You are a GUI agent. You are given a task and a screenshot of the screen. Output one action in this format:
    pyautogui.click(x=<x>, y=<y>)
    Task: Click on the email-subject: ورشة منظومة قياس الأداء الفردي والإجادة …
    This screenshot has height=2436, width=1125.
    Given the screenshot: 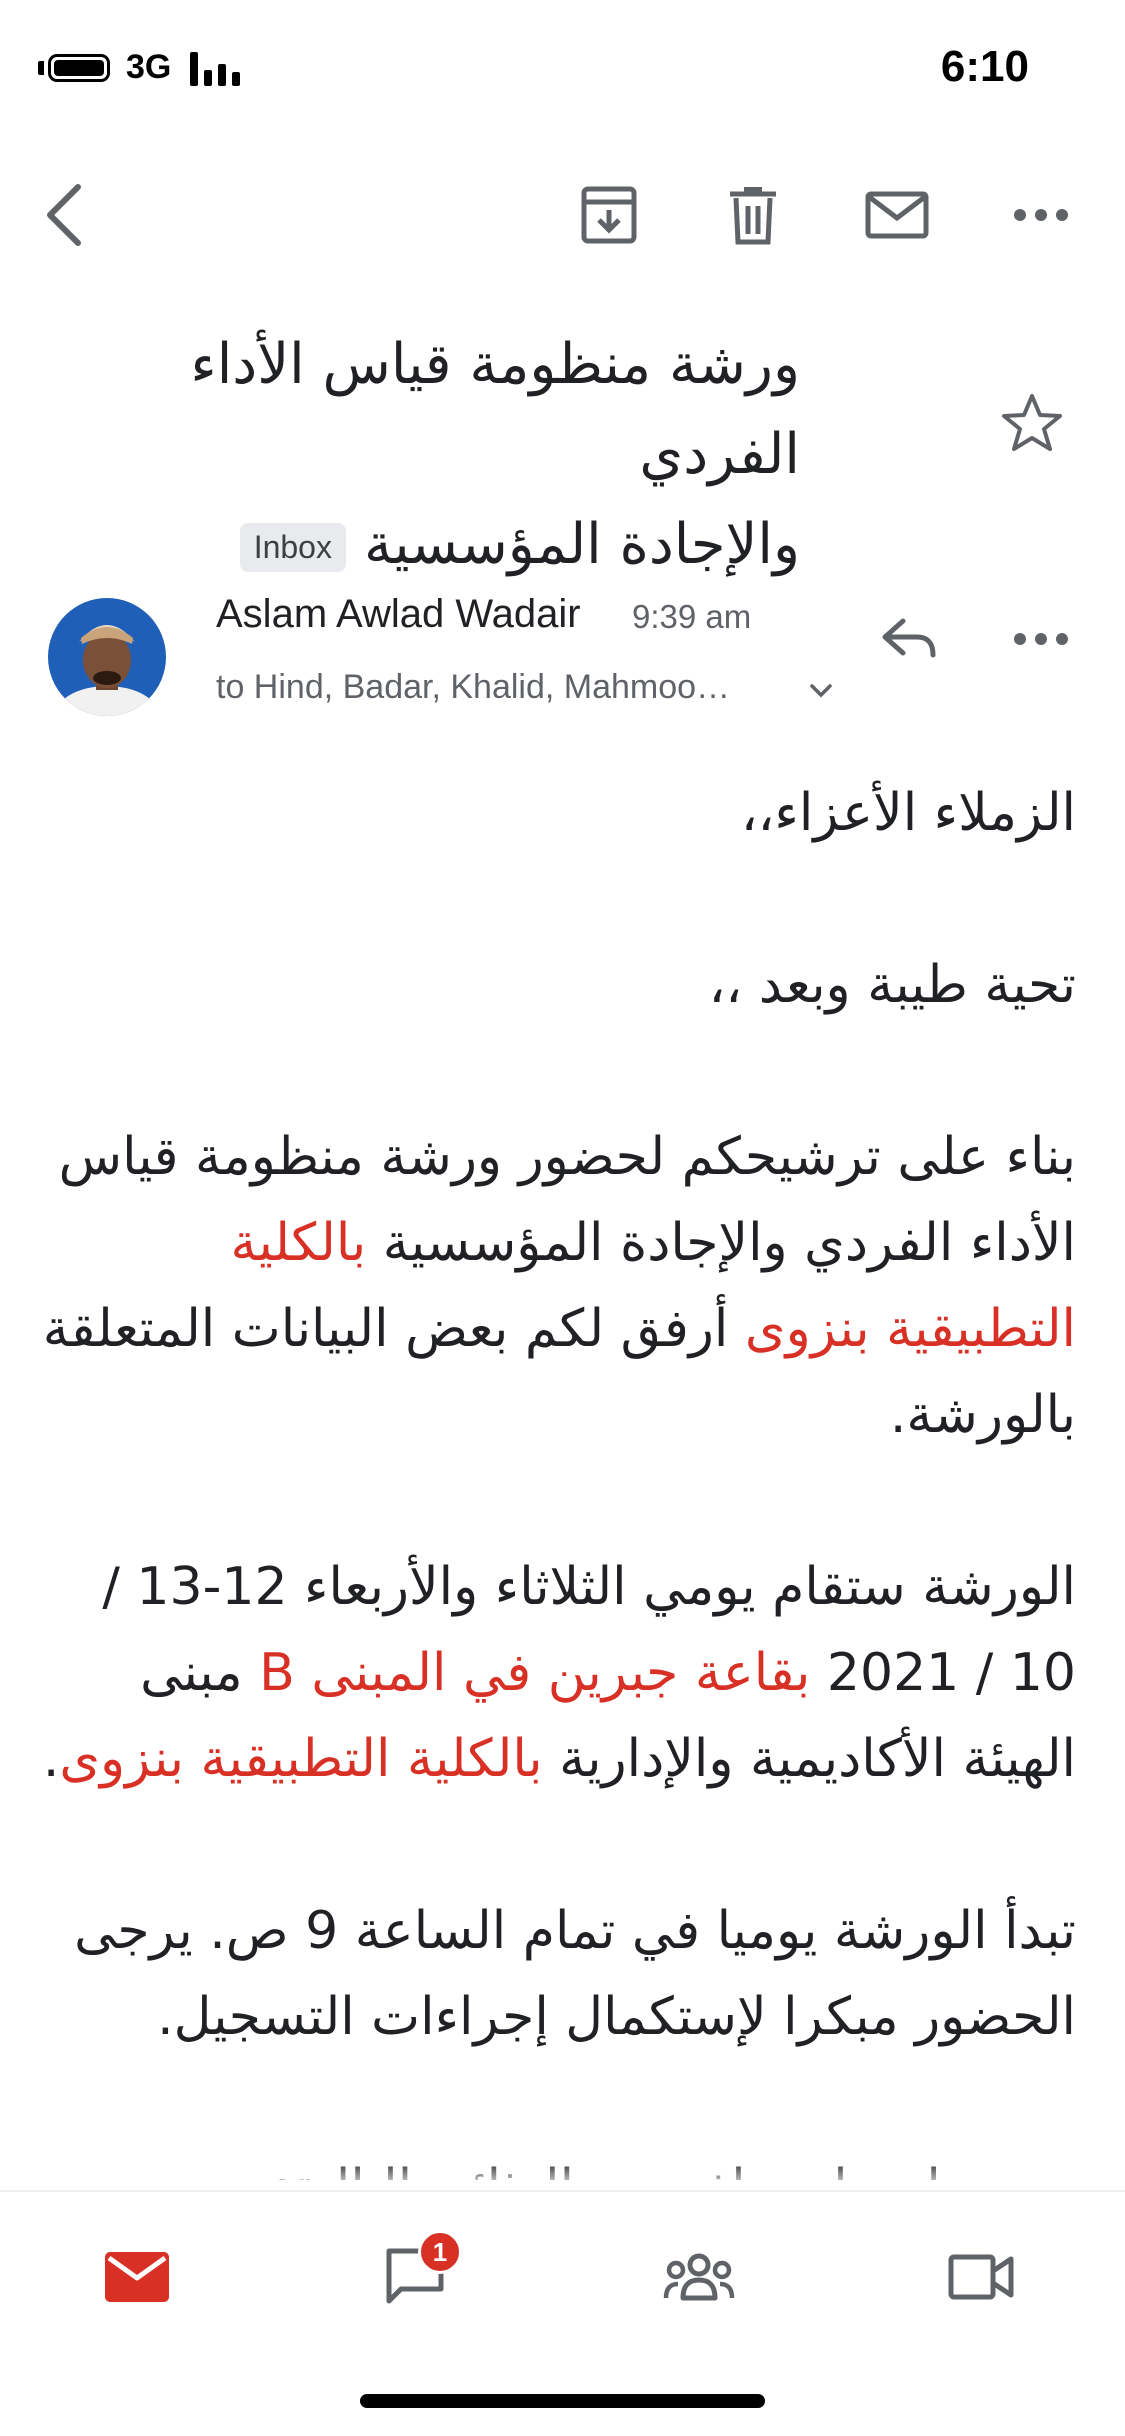 What is the action you would take?
    pyautogui.click(x=420, y=455)
    